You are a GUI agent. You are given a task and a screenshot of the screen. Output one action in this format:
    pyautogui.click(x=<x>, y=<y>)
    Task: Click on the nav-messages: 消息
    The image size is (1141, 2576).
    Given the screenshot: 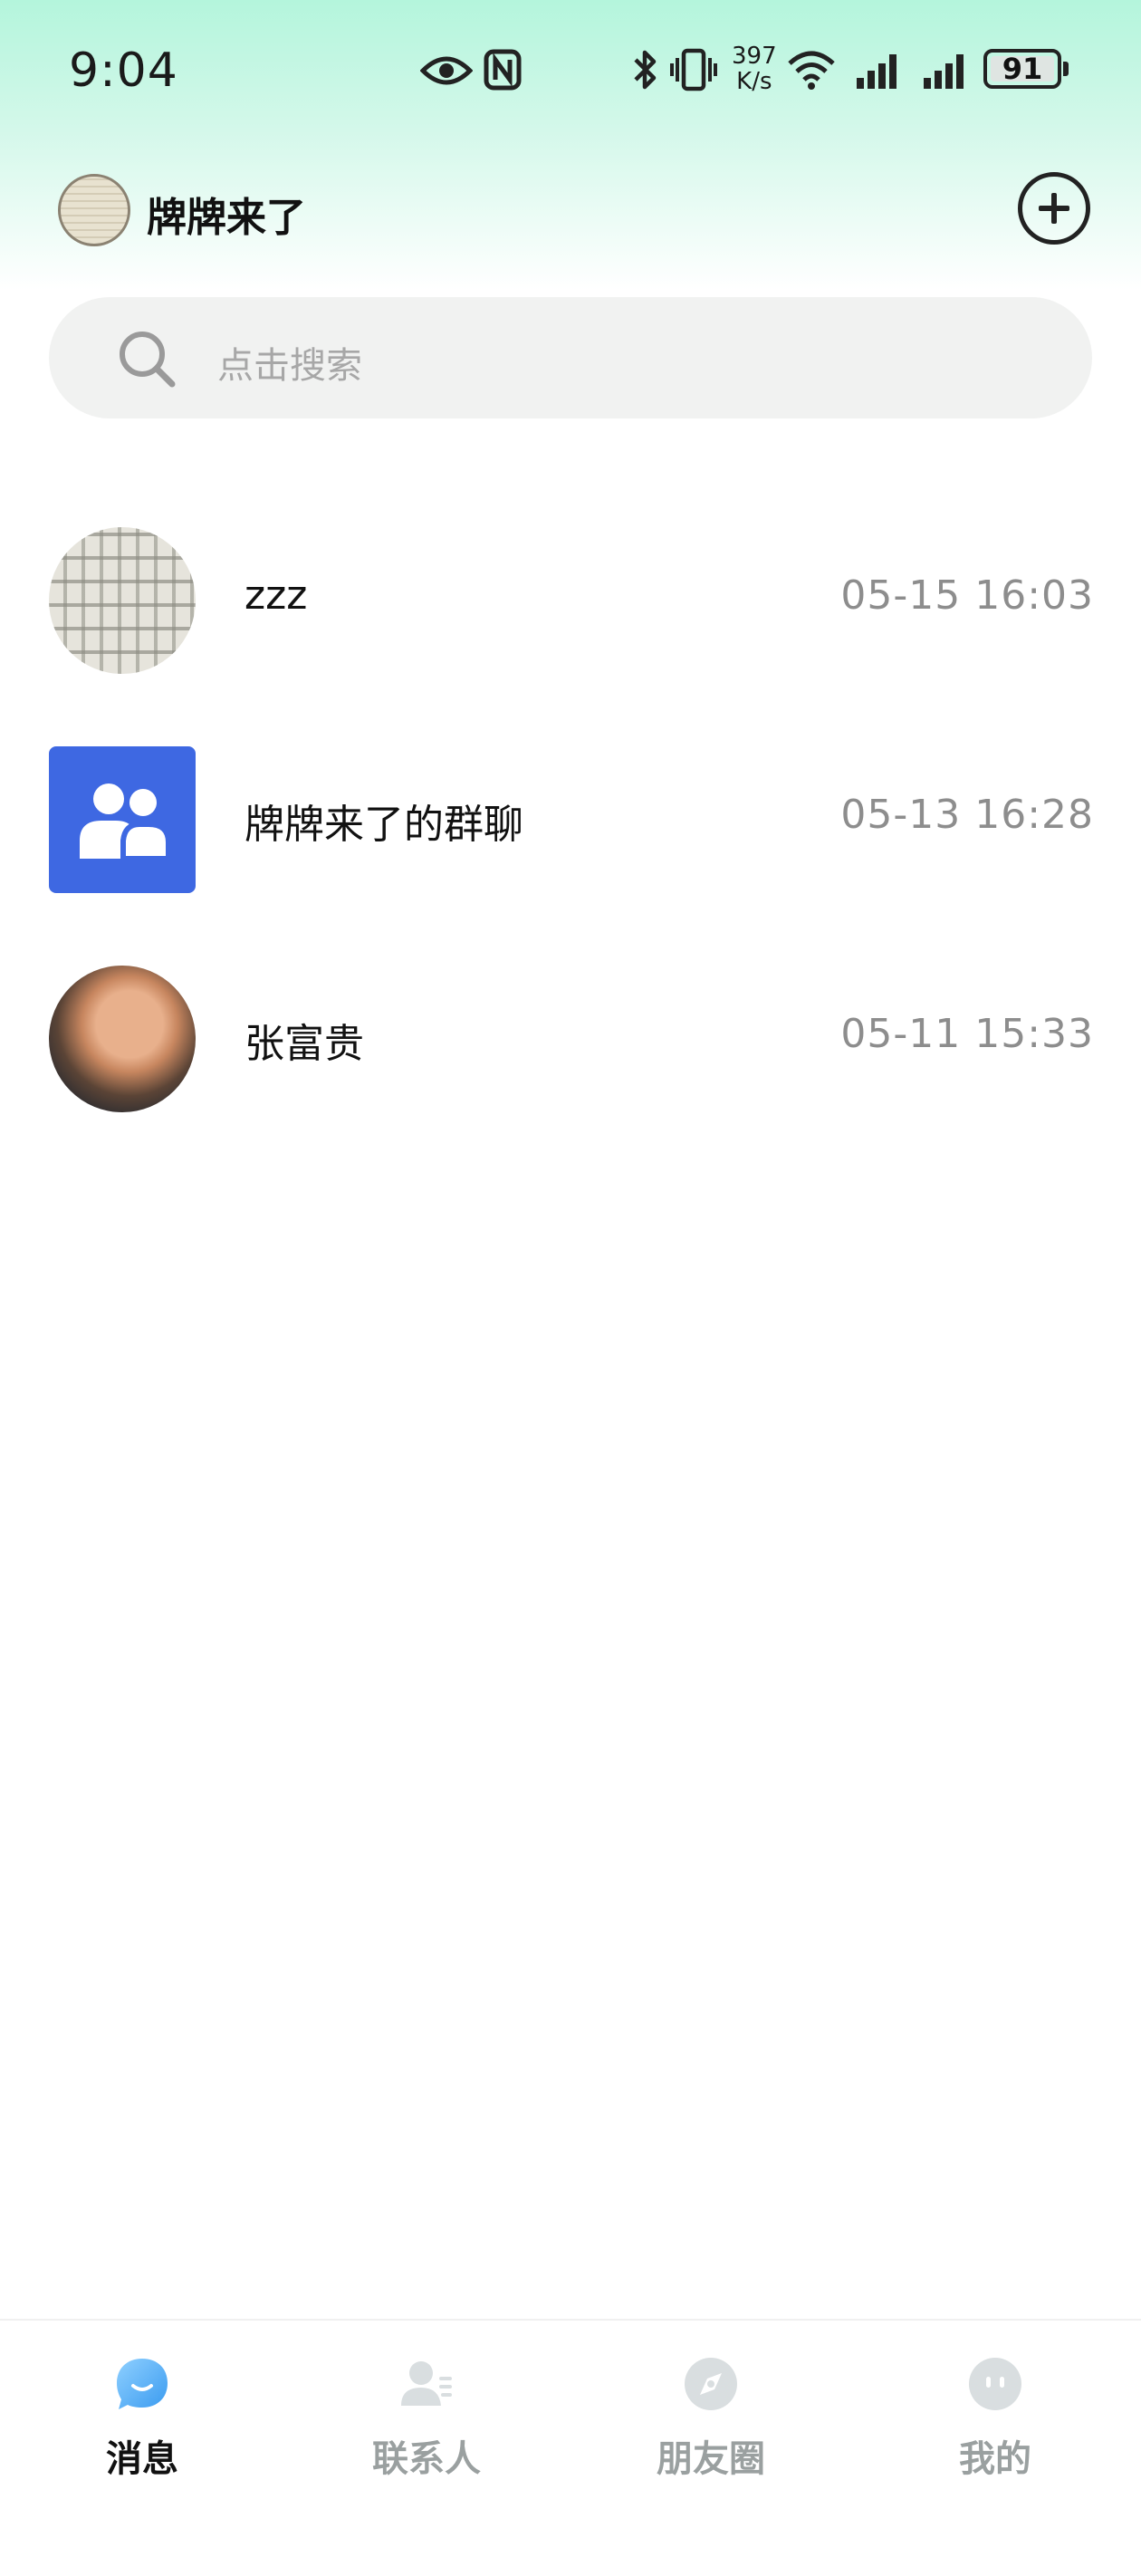 What is the action you would take?
    pyautogui.click(x=142, y=2436)
    